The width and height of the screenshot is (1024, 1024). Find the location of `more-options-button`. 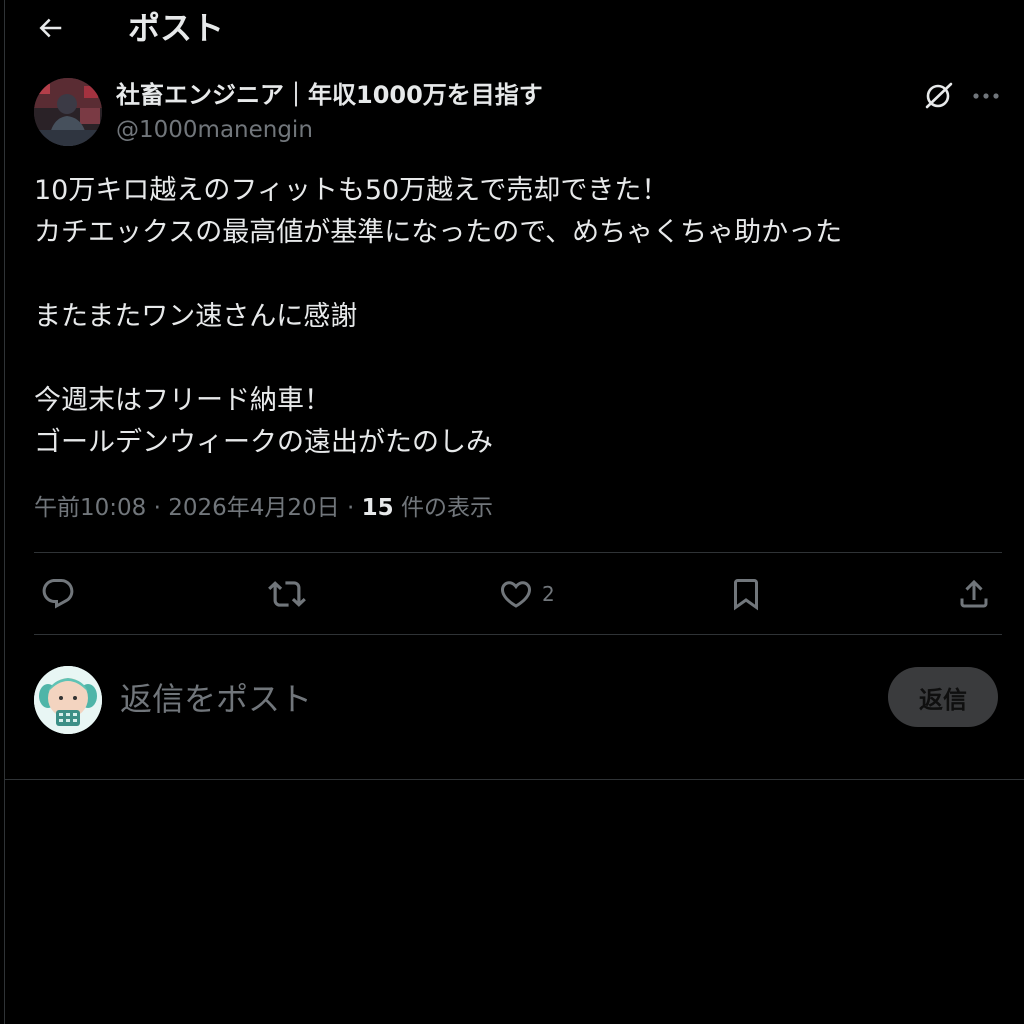

more-options-button is located at coordinates (986, 96).